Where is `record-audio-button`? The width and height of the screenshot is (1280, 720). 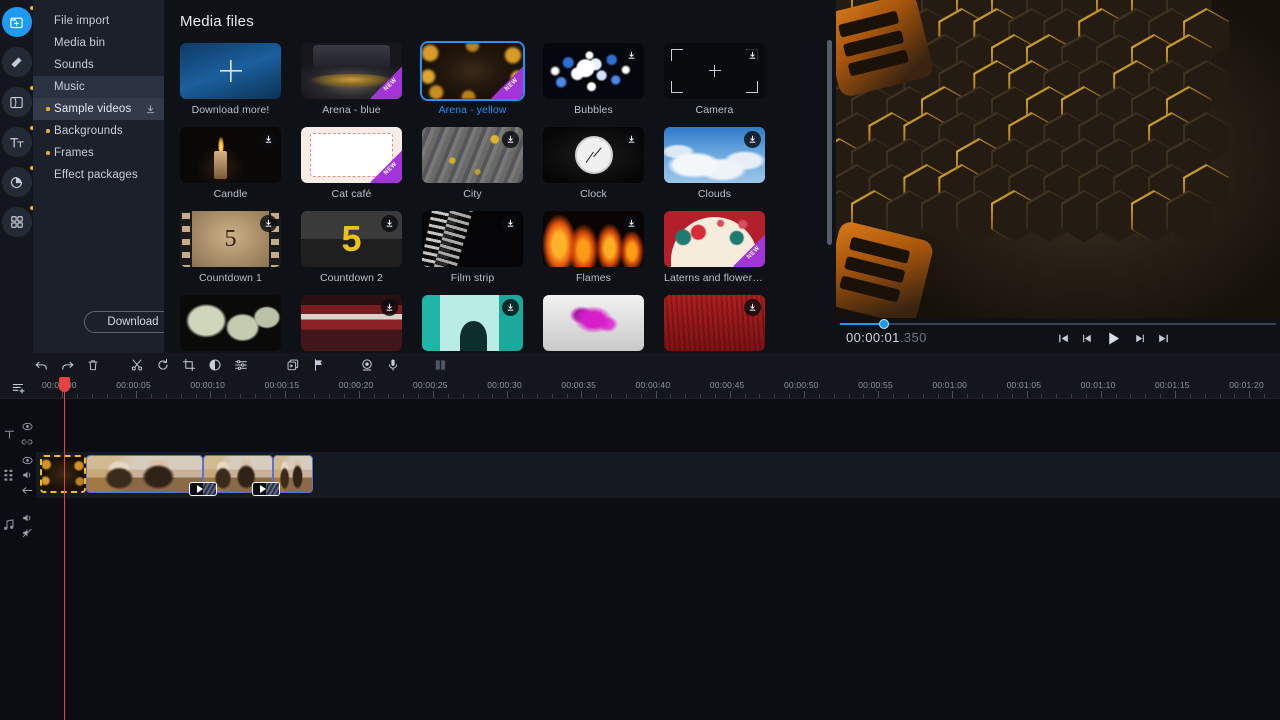 record-audio-button is located at coordinates (393, 365).